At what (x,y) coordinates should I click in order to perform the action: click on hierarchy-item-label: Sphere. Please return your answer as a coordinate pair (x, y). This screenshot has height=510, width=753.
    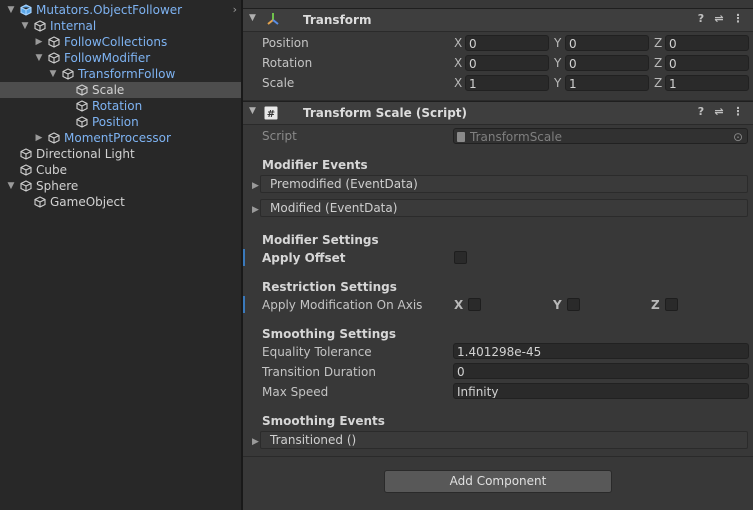
    Looking at the image, I should click on (57, 186).